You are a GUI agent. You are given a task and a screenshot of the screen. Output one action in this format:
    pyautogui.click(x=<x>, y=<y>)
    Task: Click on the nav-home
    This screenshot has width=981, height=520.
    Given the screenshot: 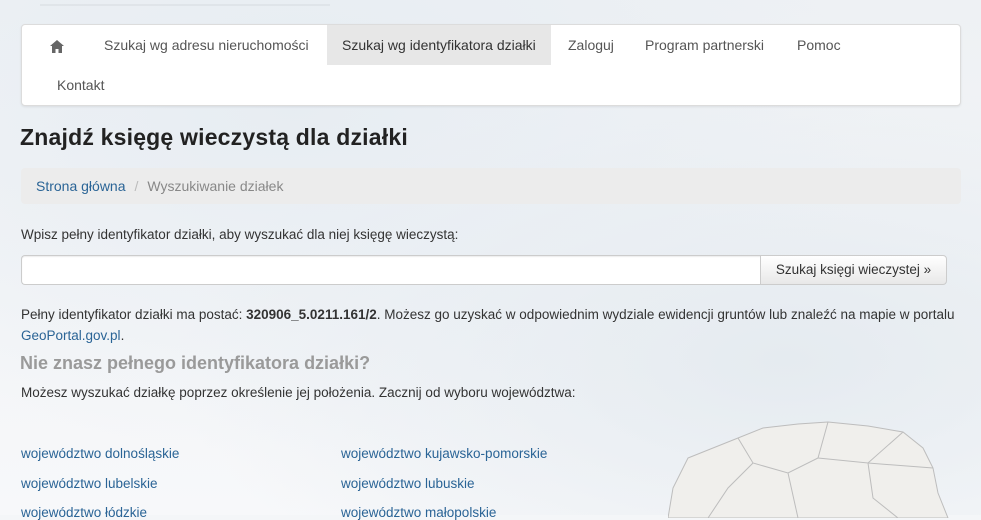 What is the action you would take?
    pyautogui.click(x=65, y=45)
    